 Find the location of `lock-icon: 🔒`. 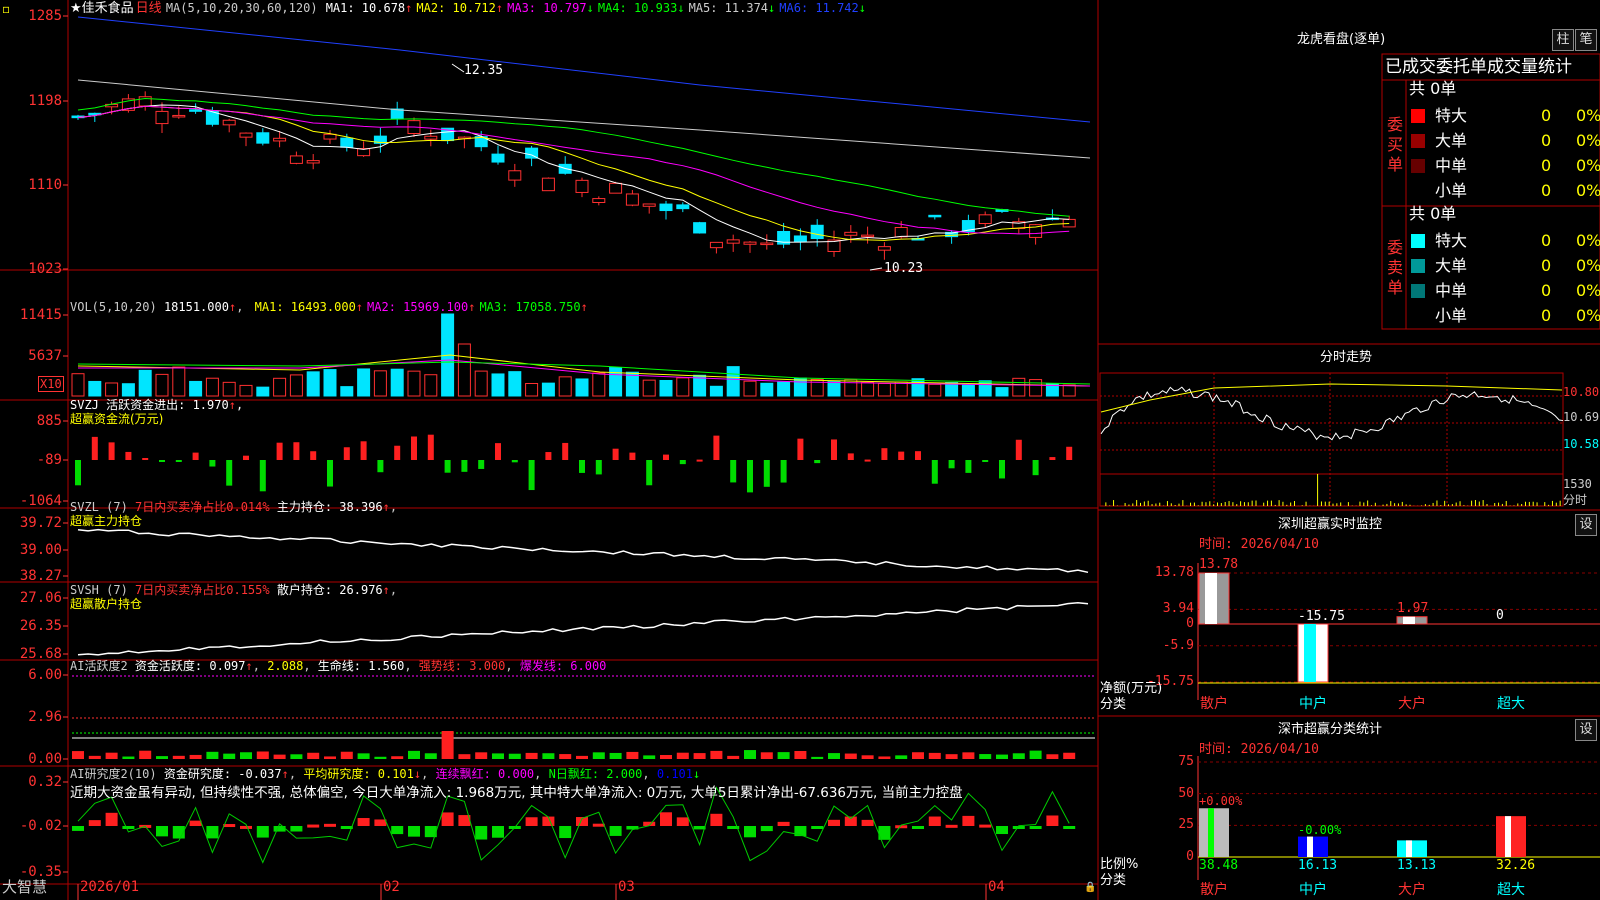

lock-icon: 🔒 is located at coordinates (1090, 888).